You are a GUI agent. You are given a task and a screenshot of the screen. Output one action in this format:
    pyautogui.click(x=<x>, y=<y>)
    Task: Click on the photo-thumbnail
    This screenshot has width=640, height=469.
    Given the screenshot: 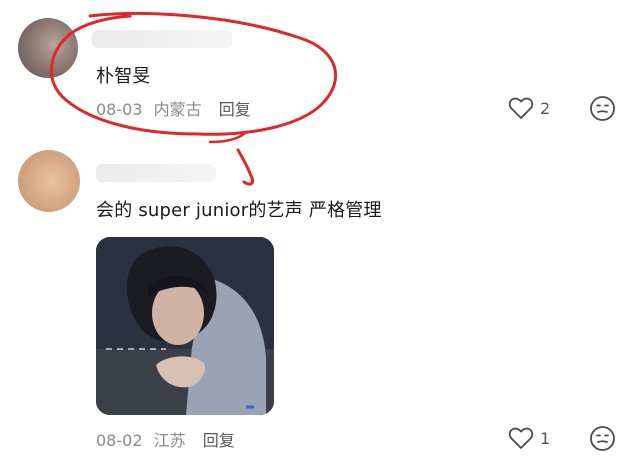 What is the action you would take?
    pyautogui.click(x=185, y=326)
    